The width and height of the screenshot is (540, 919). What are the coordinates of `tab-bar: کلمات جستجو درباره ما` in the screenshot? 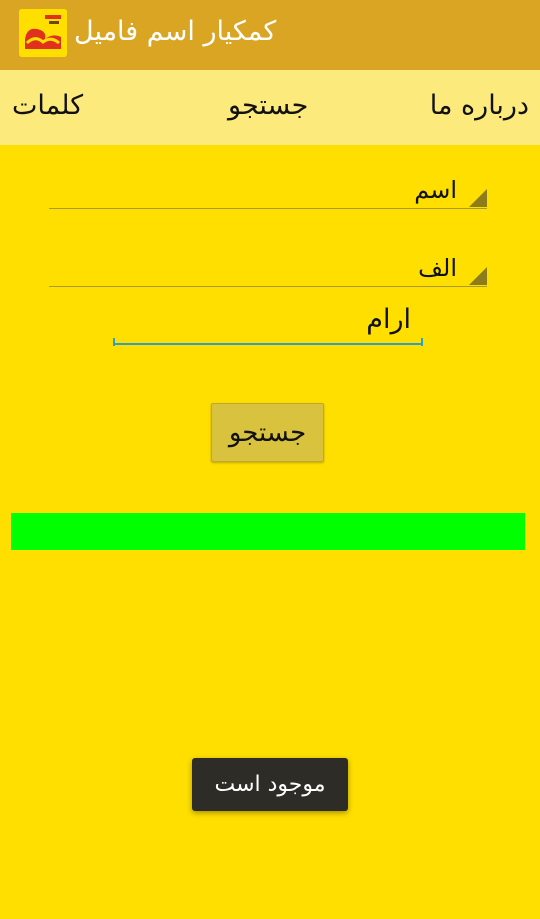 It's located at (270, 107).